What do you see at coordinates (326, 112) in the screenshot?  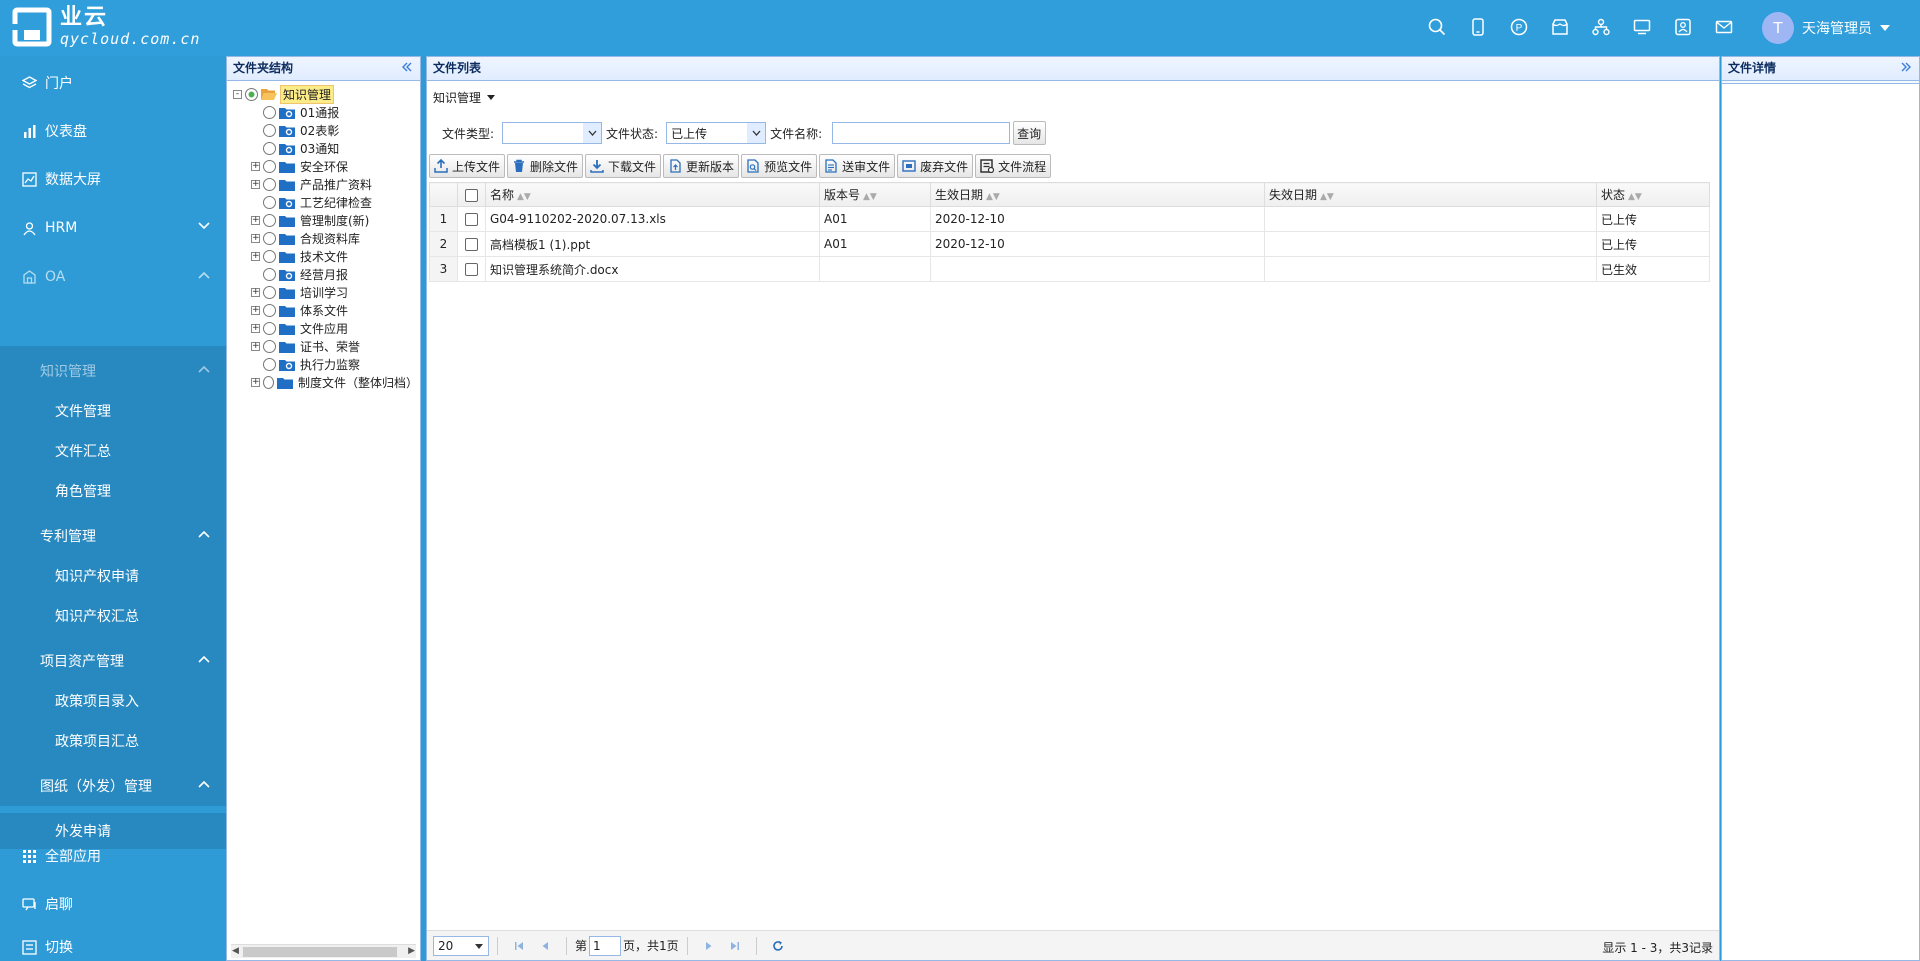 I see `tree-node: 01通报` at bounding box center [326, 112].